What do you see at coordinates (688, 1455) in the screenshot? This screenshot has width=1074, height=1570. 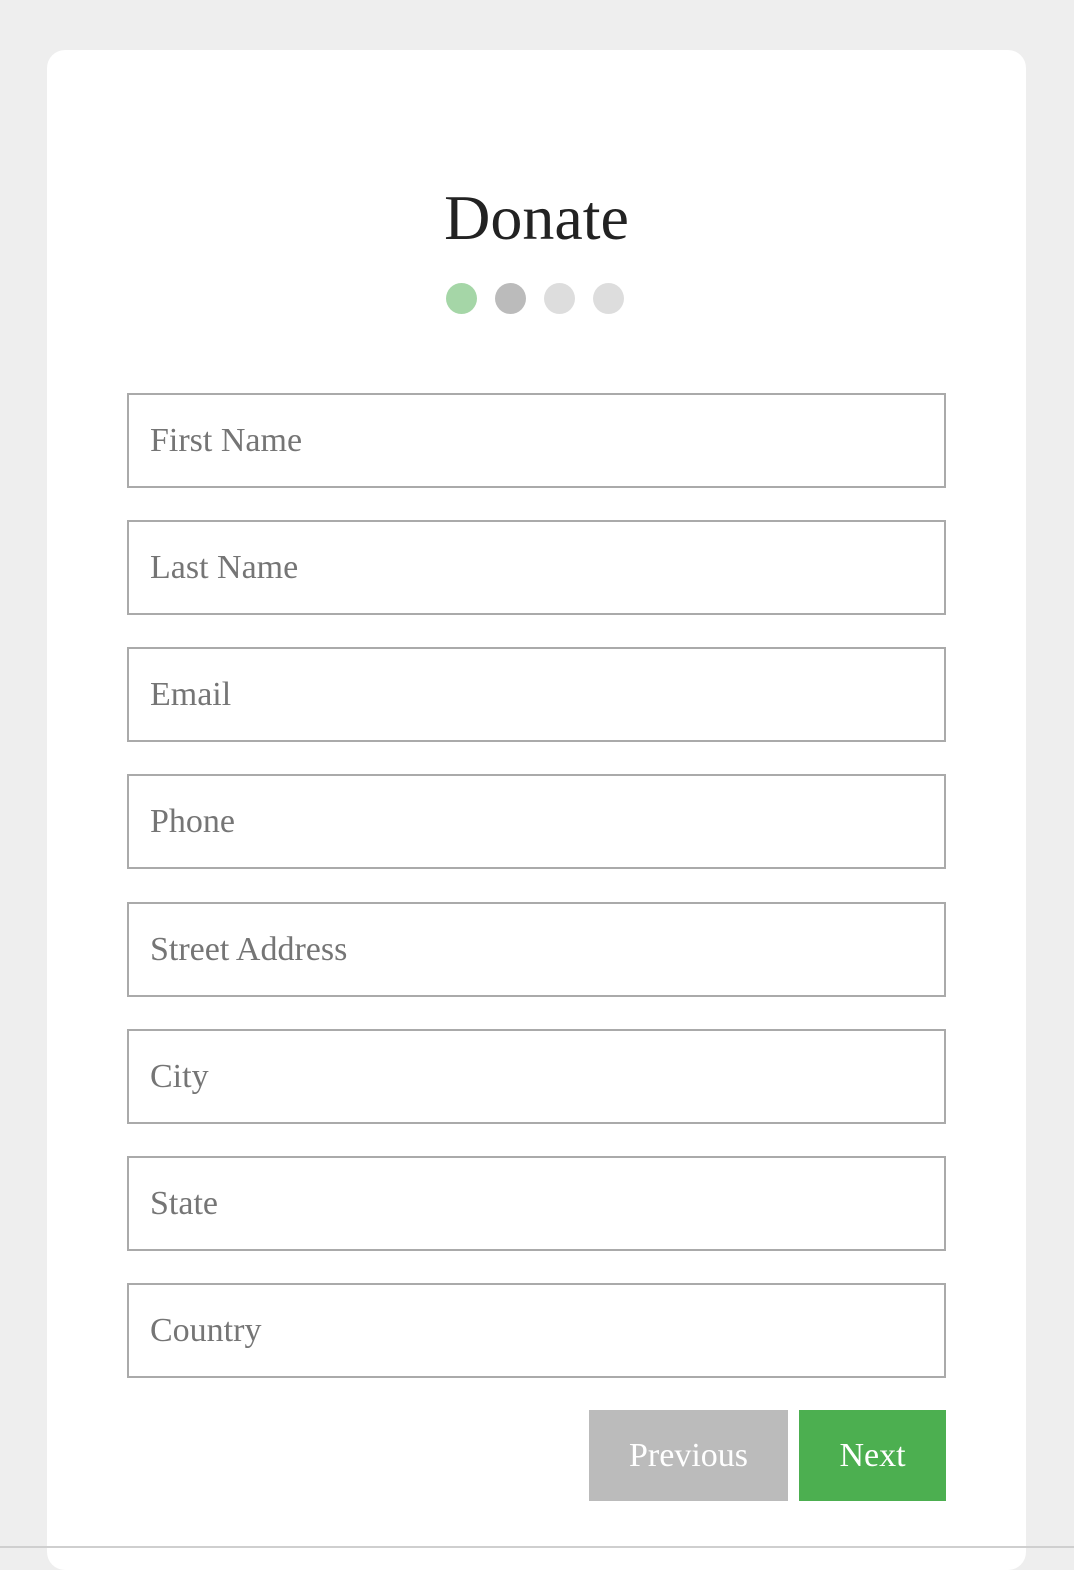 I see `previous-button: Previous` at bounding box center [688, 1455].